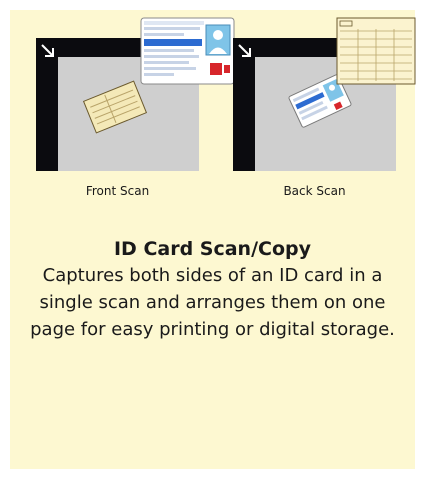 This screenshot has width=425, height=479. I want to click on back-scan-caption: Back Scan, so click(314, 191).